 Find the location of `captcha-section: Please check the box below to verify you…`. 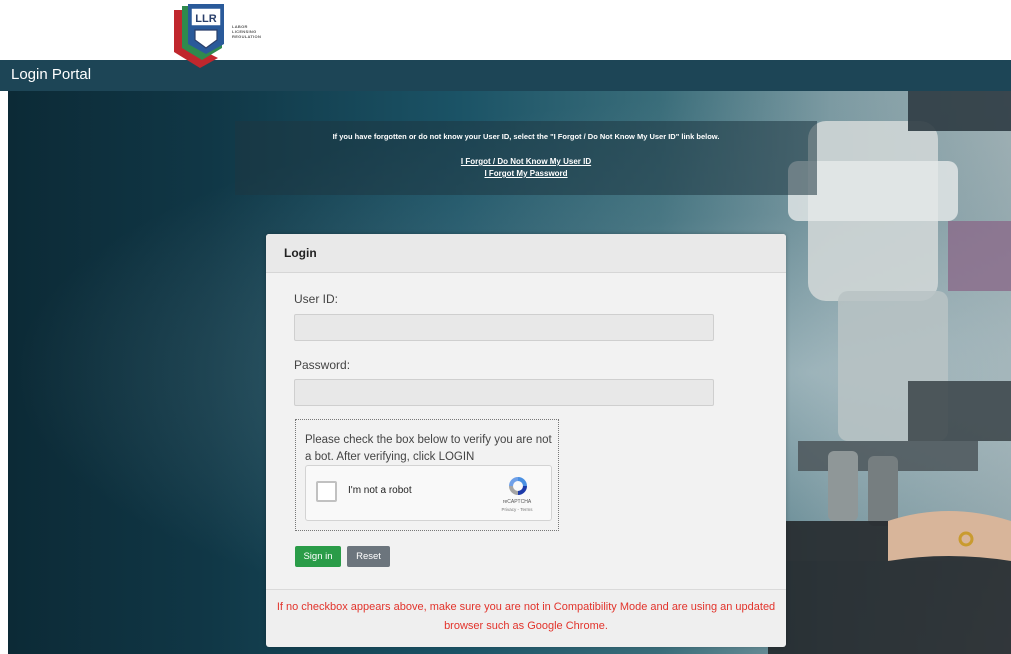

captcha-section: Please check the box below to verify you… is located at coordinates (427, 475).